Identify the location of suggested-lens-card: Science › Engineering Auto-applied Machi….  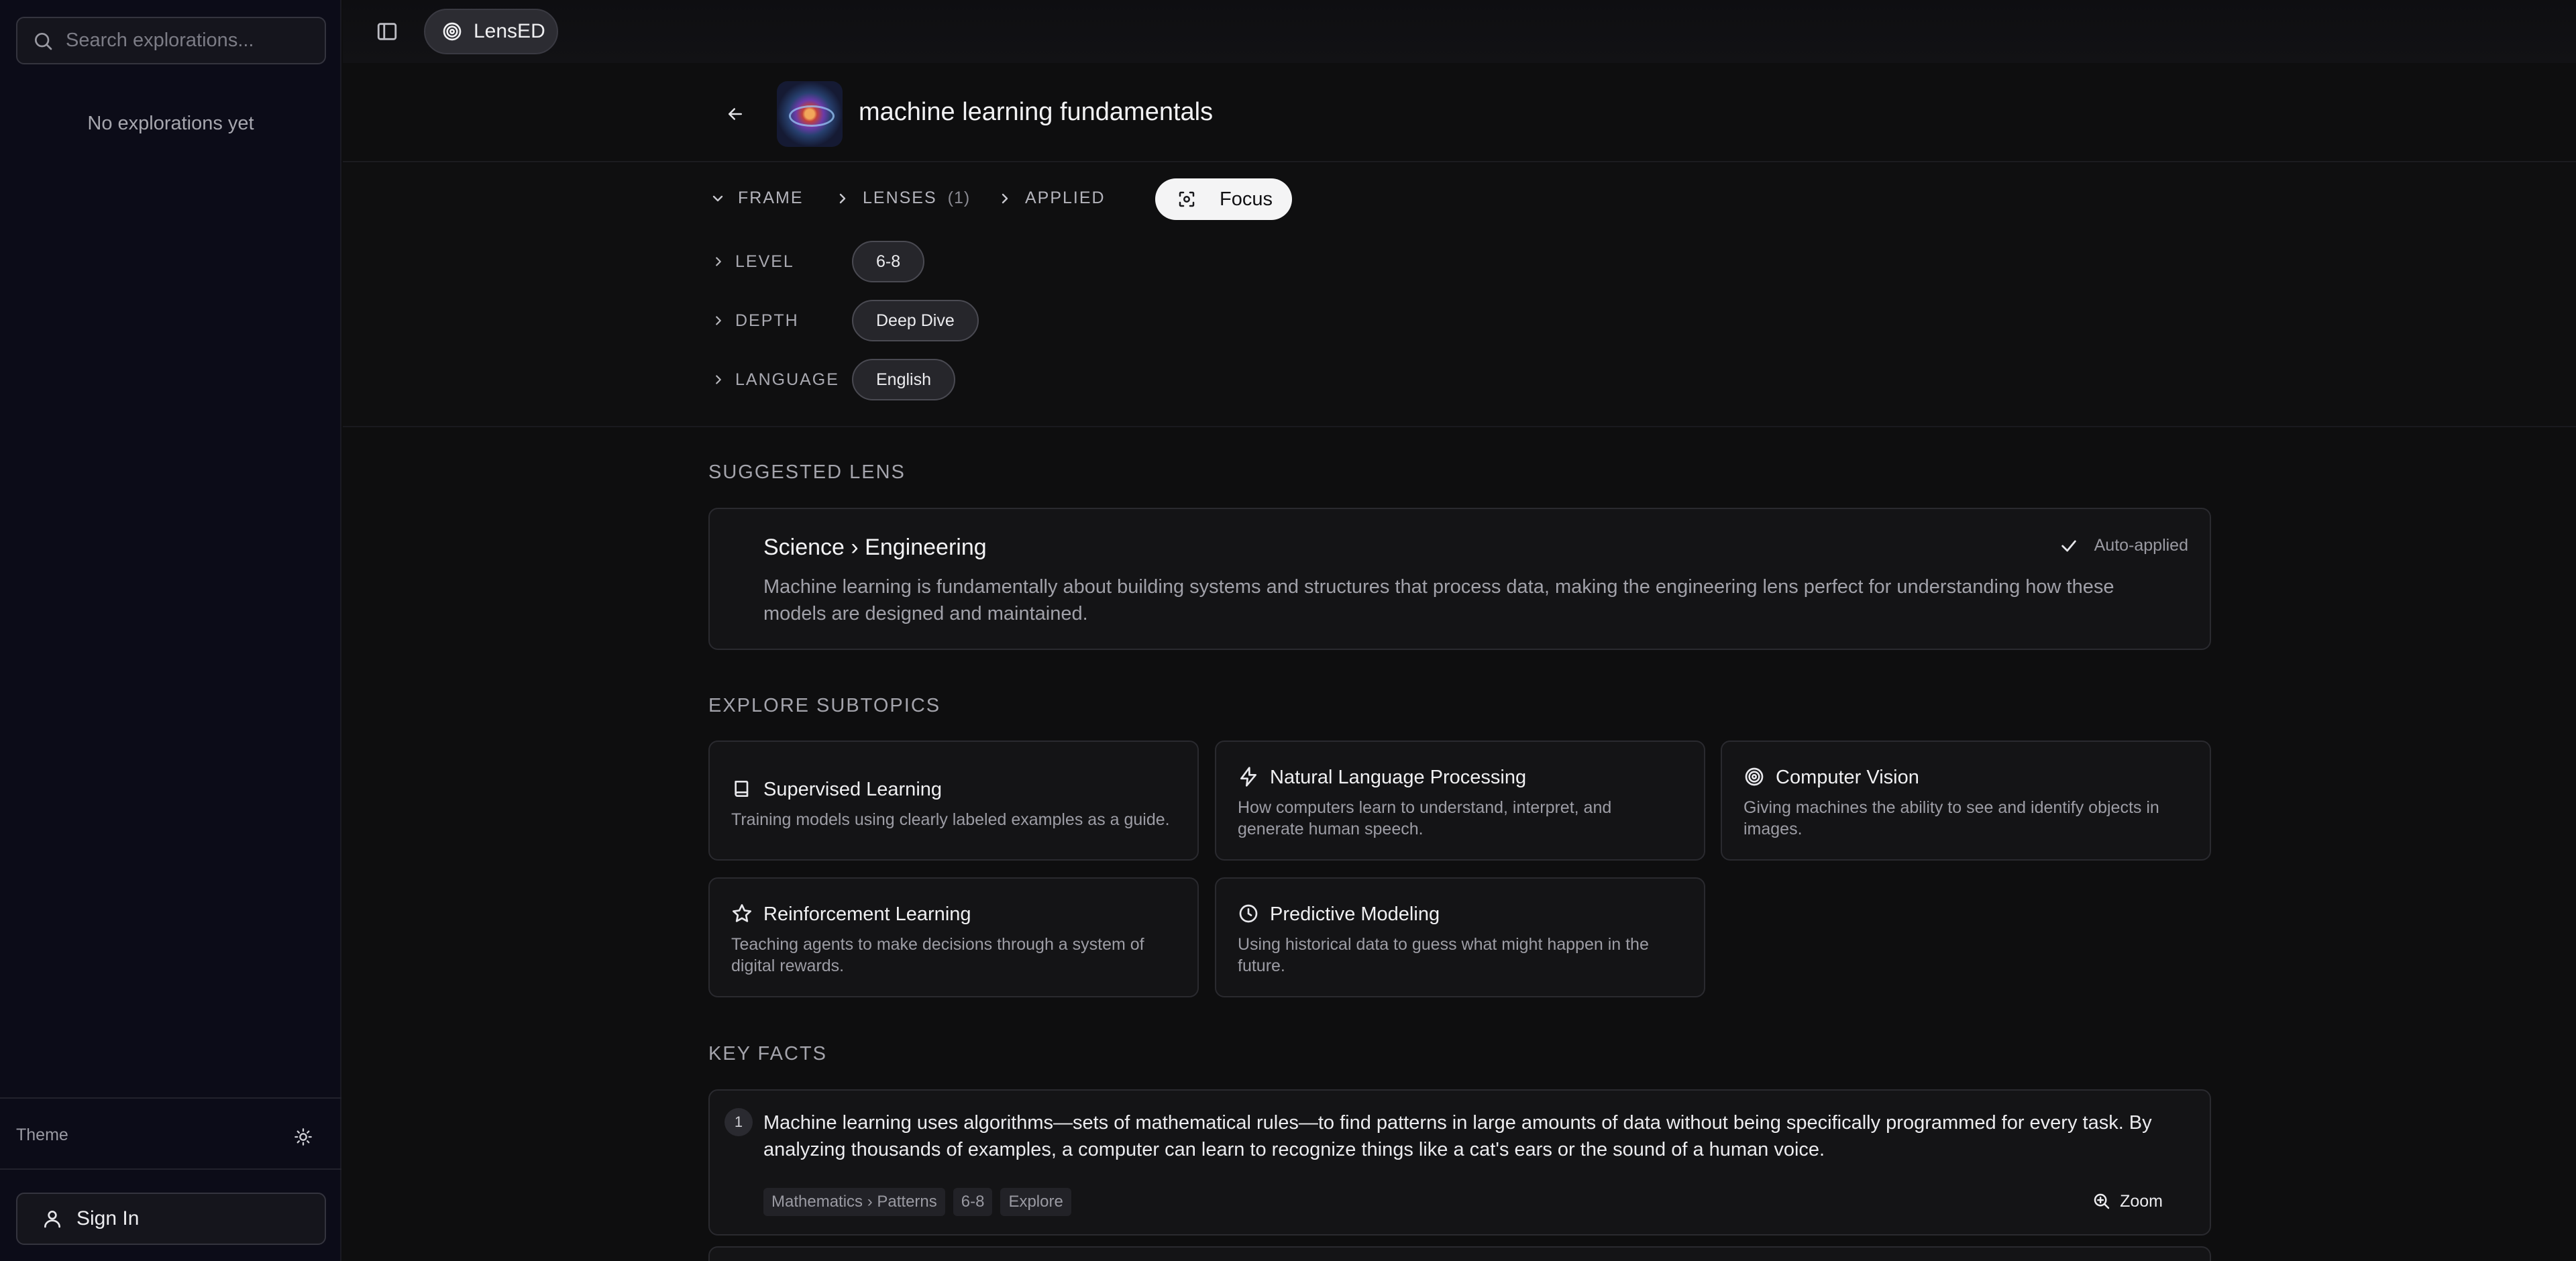
(1459, 579).